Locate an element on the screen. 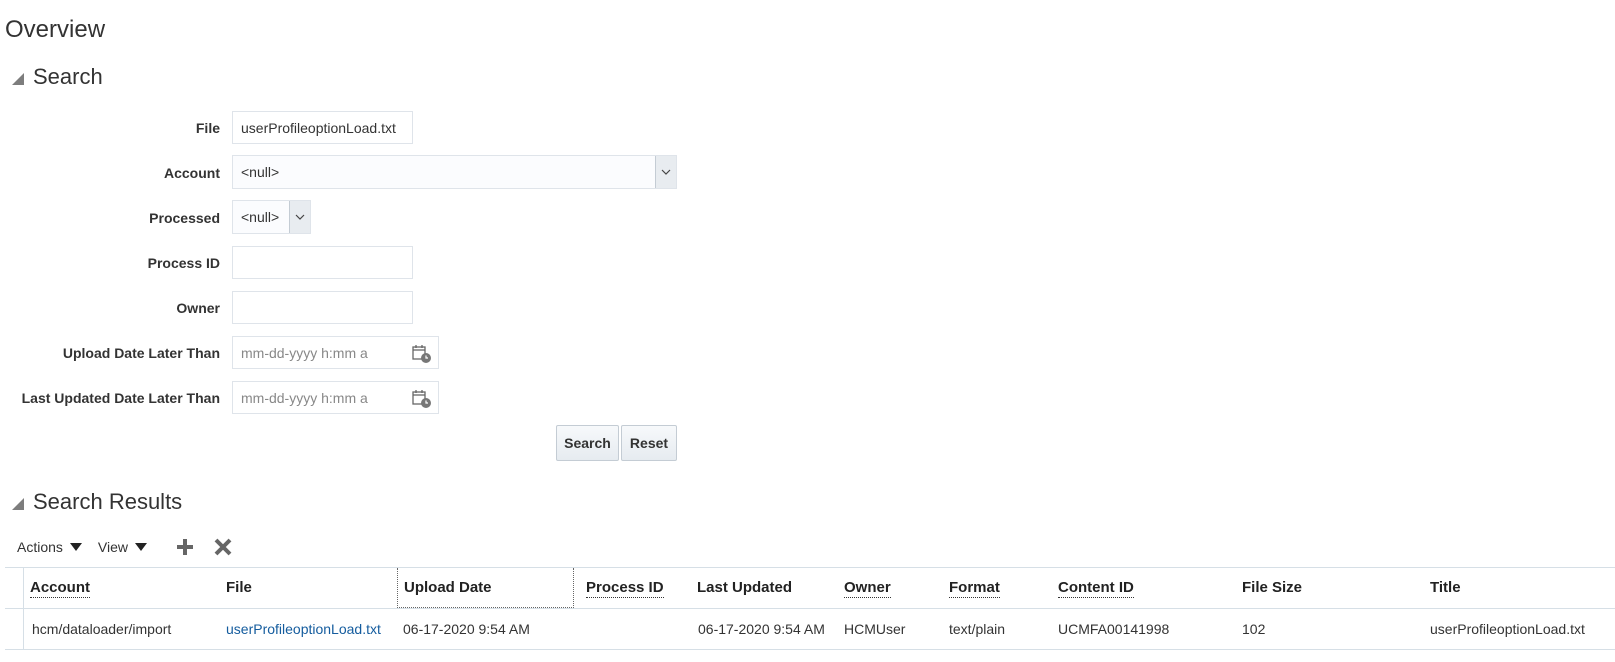  view-menu-label: View is located at coordinates (113, 547).